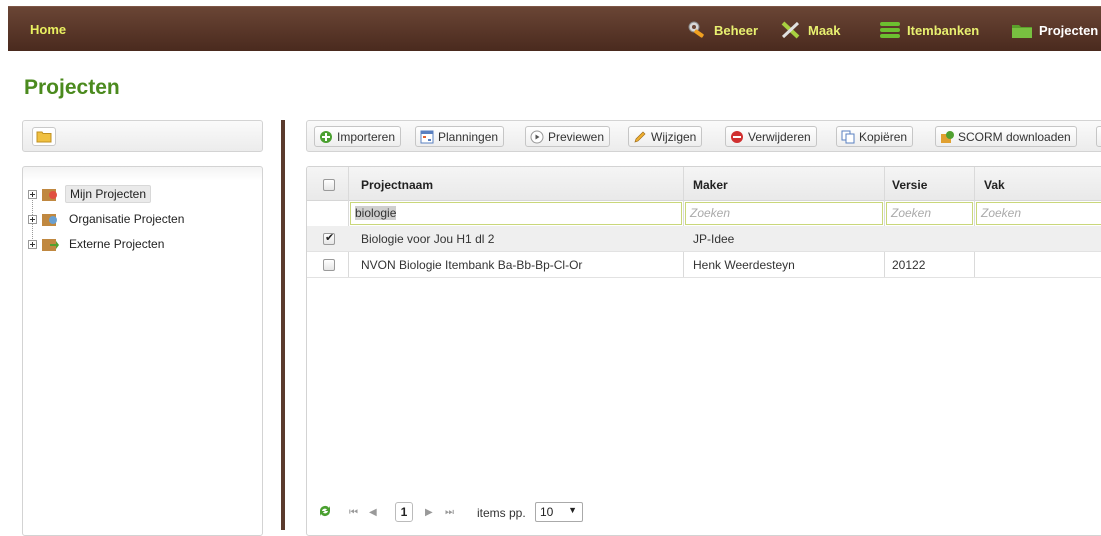  I want to click on nav-projecten-label: Projecten, so click(1069, 30).